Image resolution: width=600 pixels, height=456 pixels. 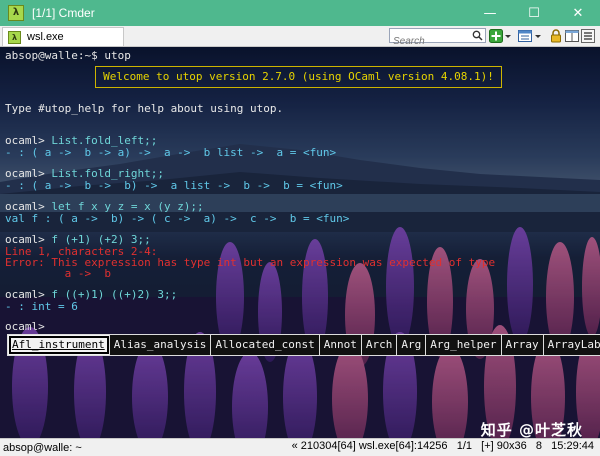 What do you see at coordinates (496, 36) in the screenshot?
I see `new-console-icon` at bounding box center [496, 36].